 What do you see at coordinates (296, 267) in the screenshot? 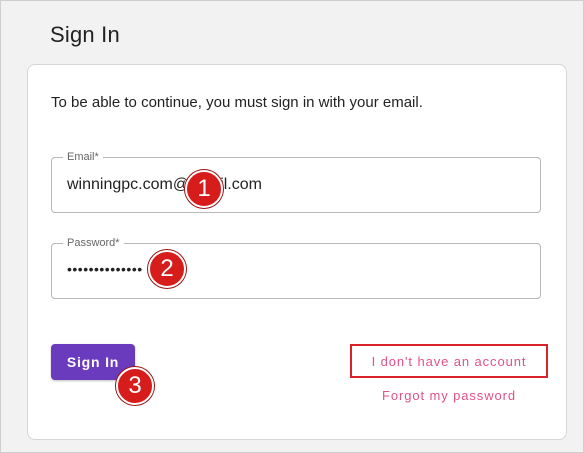
I see `password-field: Password* ••••••••••••••` at bounding box center [296, 267].